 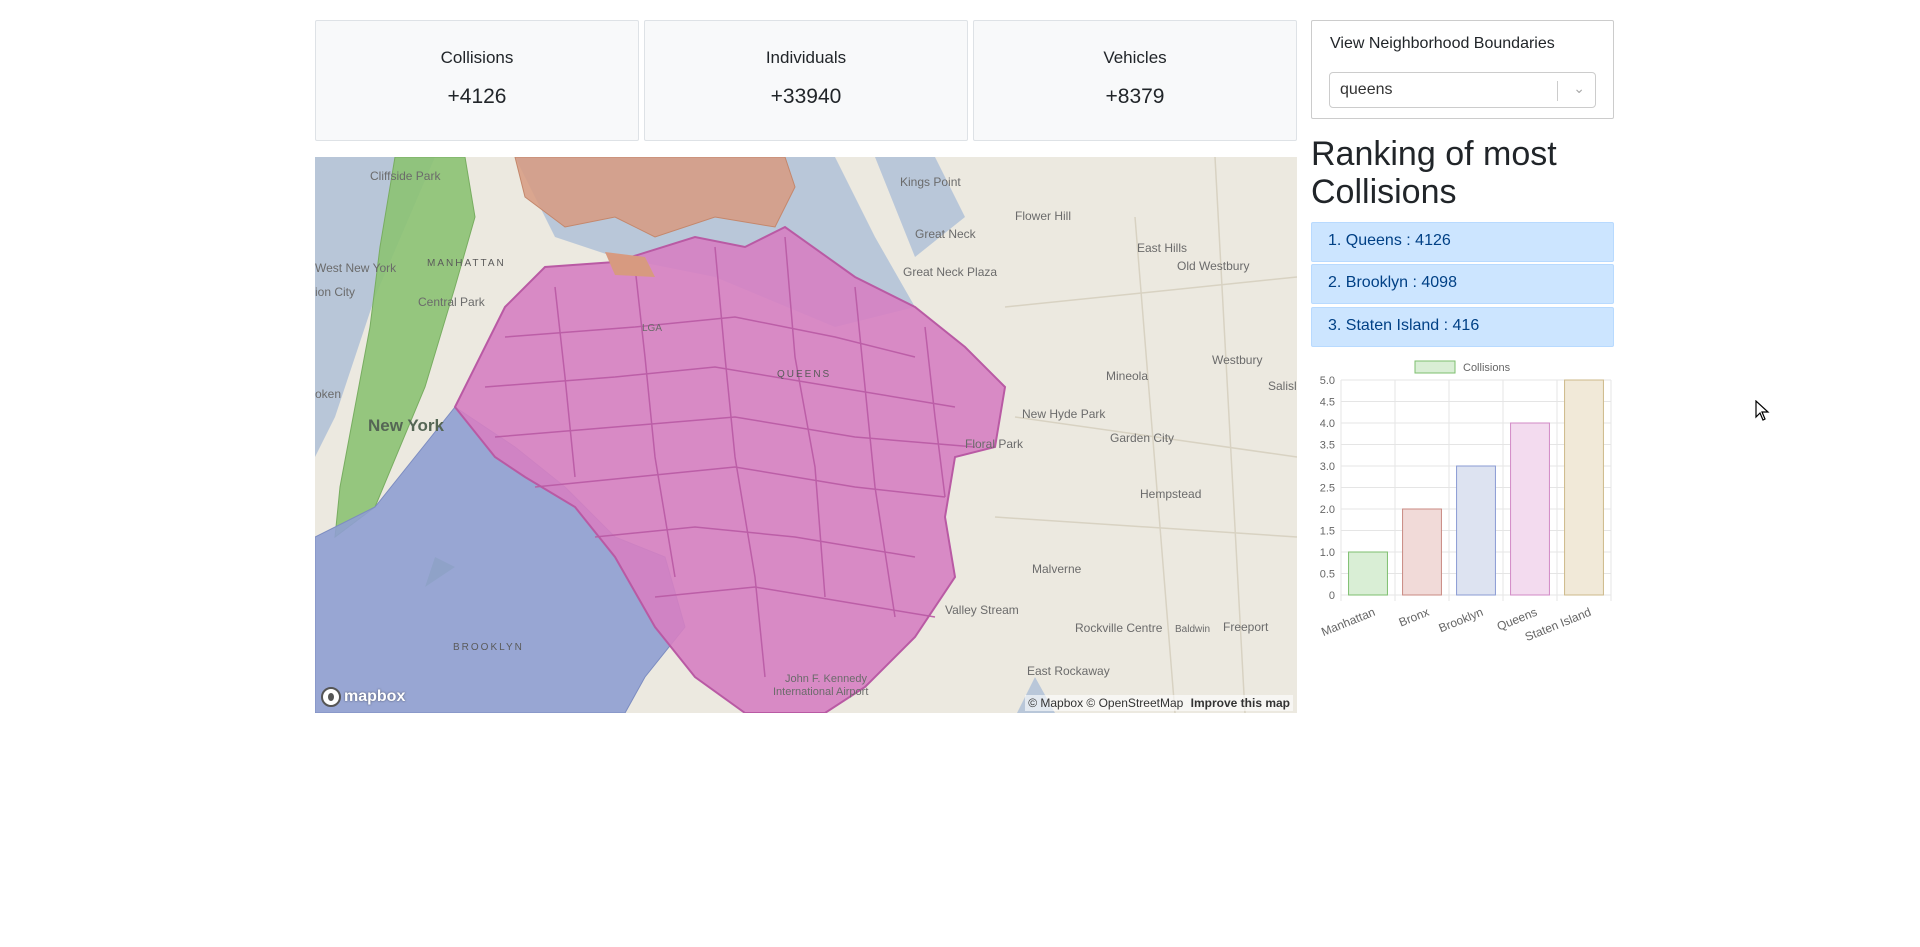 What do you see at coordinates (1327, 403) in the screenshot?
I see `y-tick-label: 4.5` at bounding box center [1327, 403].